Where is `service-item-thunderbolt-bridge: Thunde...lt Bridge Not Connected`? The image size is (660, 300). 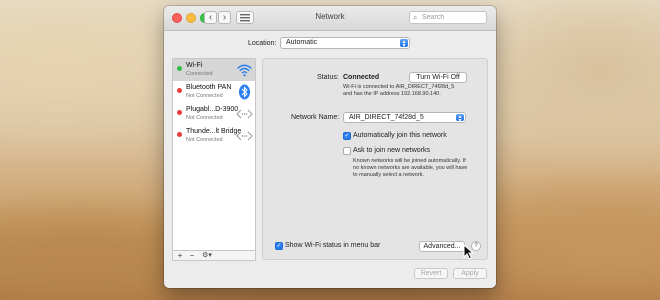
service-item-thunderbolt-bridge: Thunde...lt Bridge Not Connected is located at coordinates (214, 136).